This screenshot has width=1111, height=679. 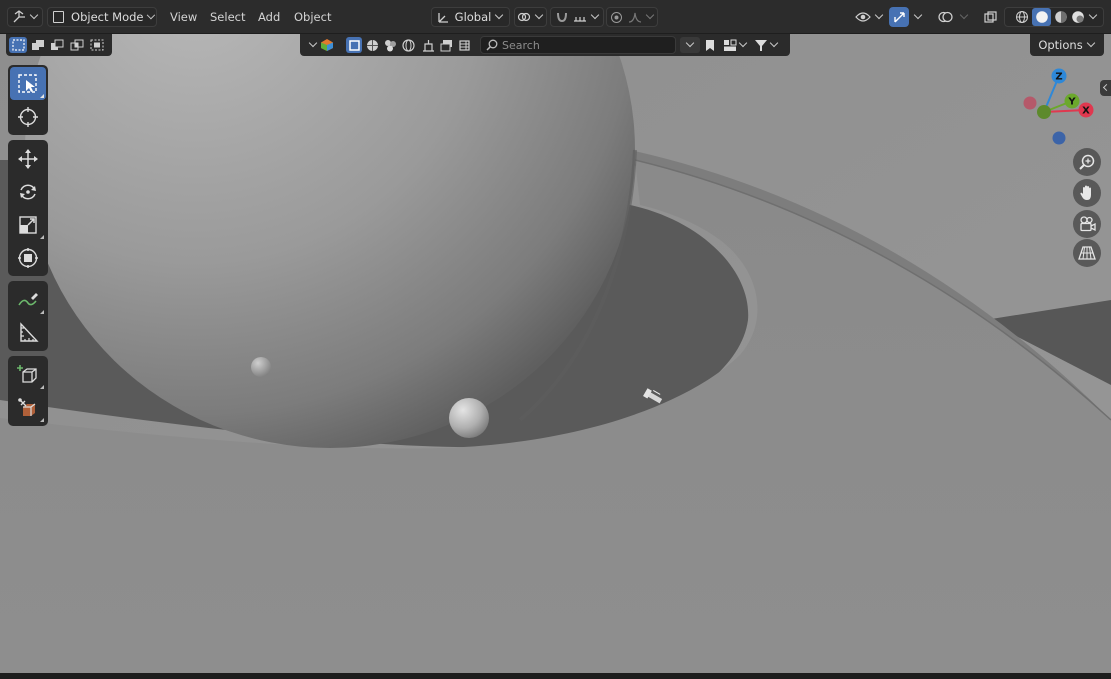 What do you see at coordinates (312, 17) in the screenshot?
I see `menu-object: Object` at bounding box center [312, 17].